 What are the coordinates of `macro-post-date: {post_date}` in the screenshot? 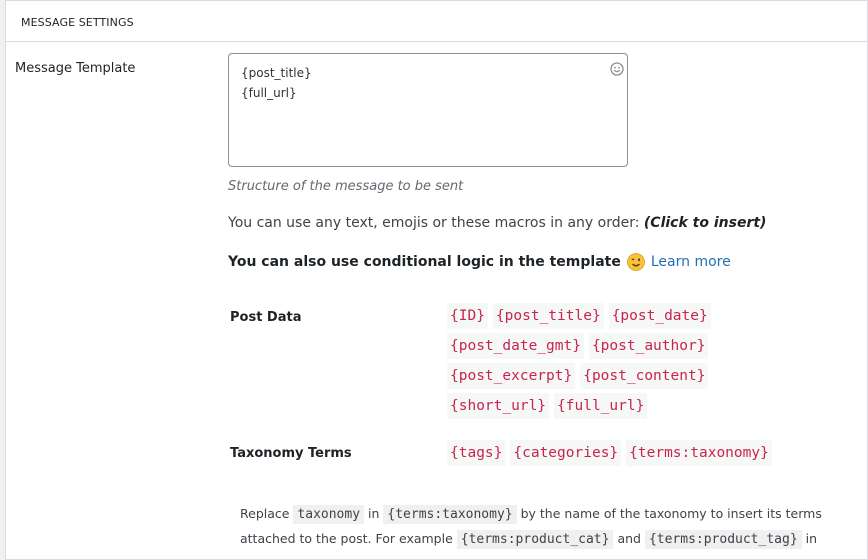 It's located at (659, 316).